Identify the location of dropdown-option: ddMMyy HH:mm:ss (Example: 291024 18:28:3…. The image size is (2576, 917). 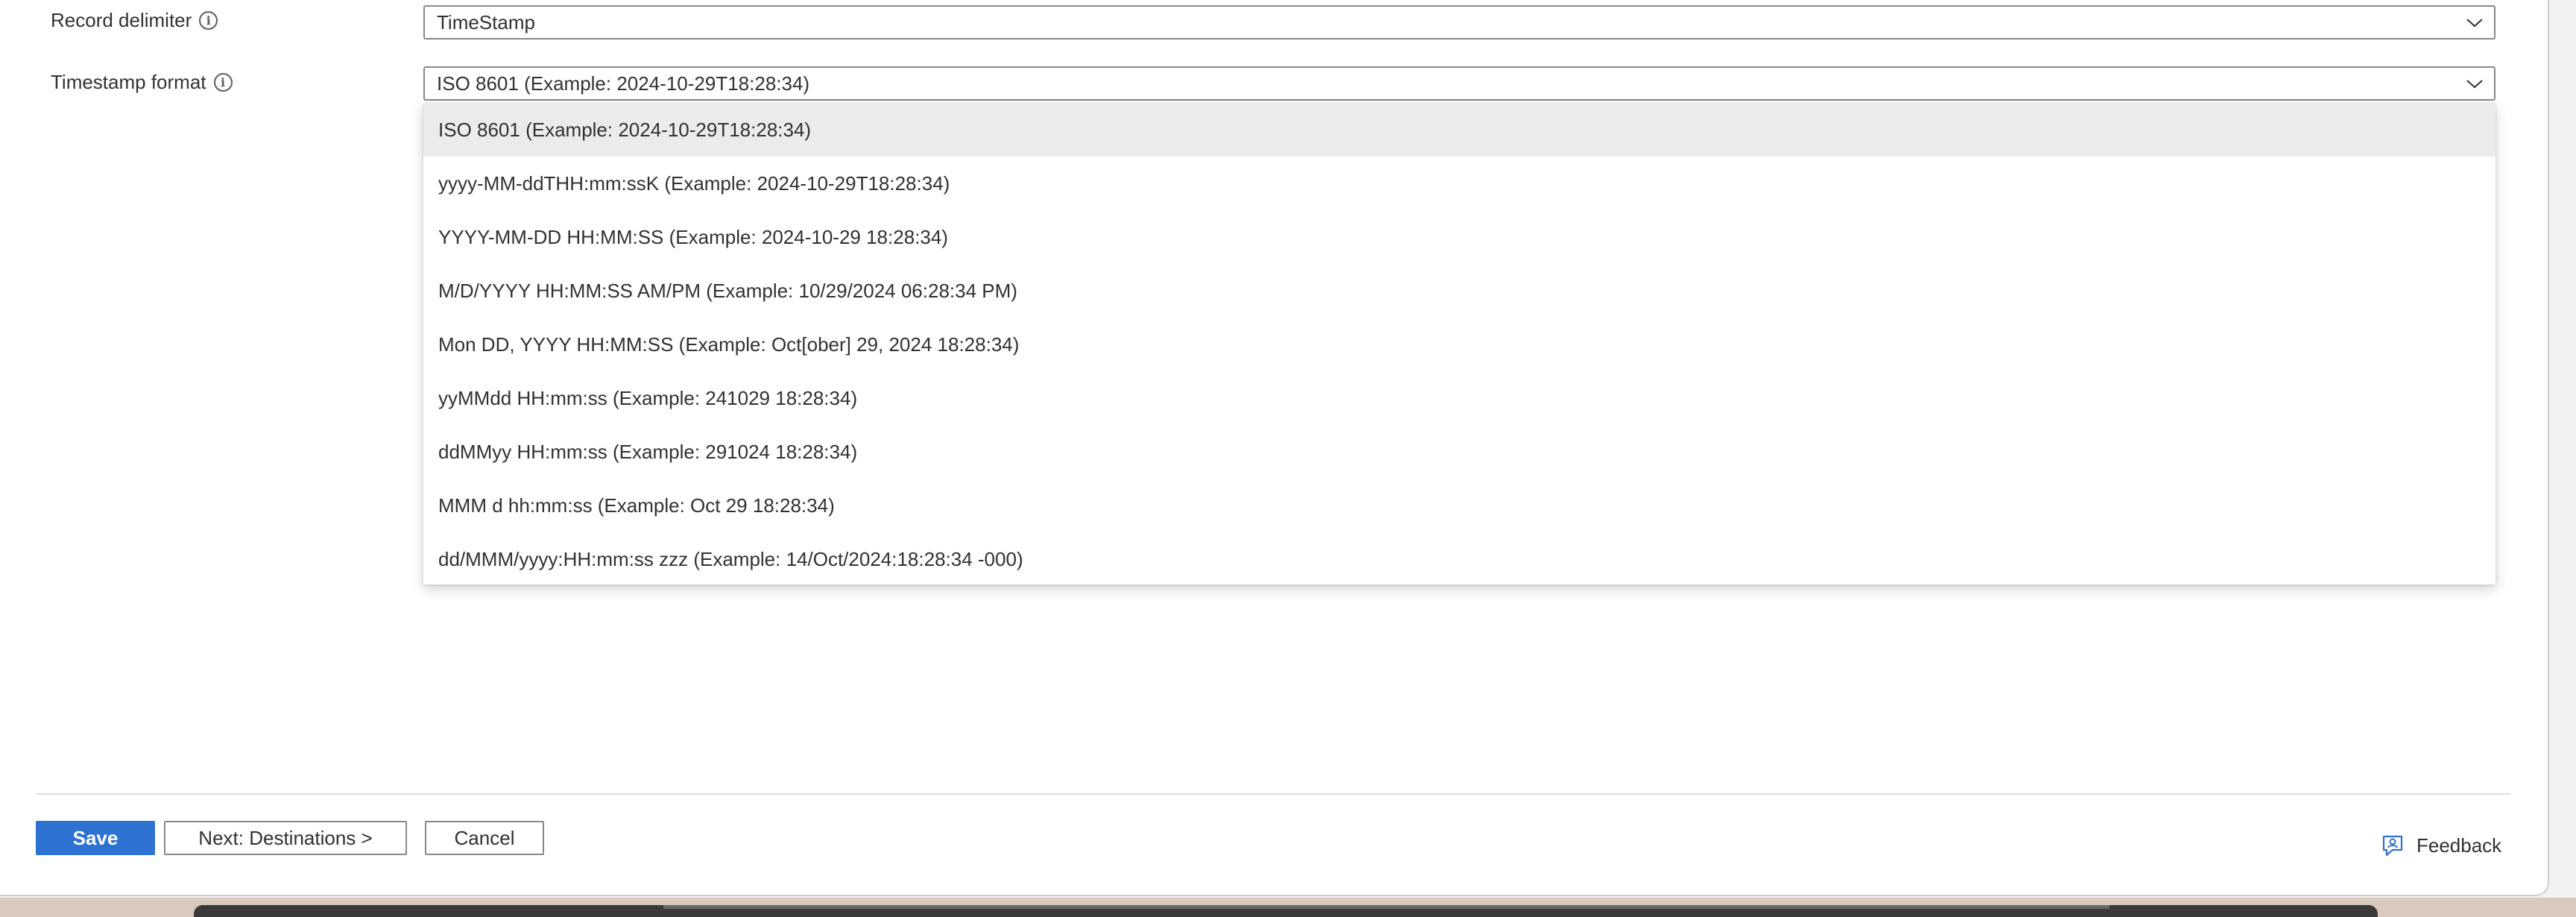
(1459, 452).